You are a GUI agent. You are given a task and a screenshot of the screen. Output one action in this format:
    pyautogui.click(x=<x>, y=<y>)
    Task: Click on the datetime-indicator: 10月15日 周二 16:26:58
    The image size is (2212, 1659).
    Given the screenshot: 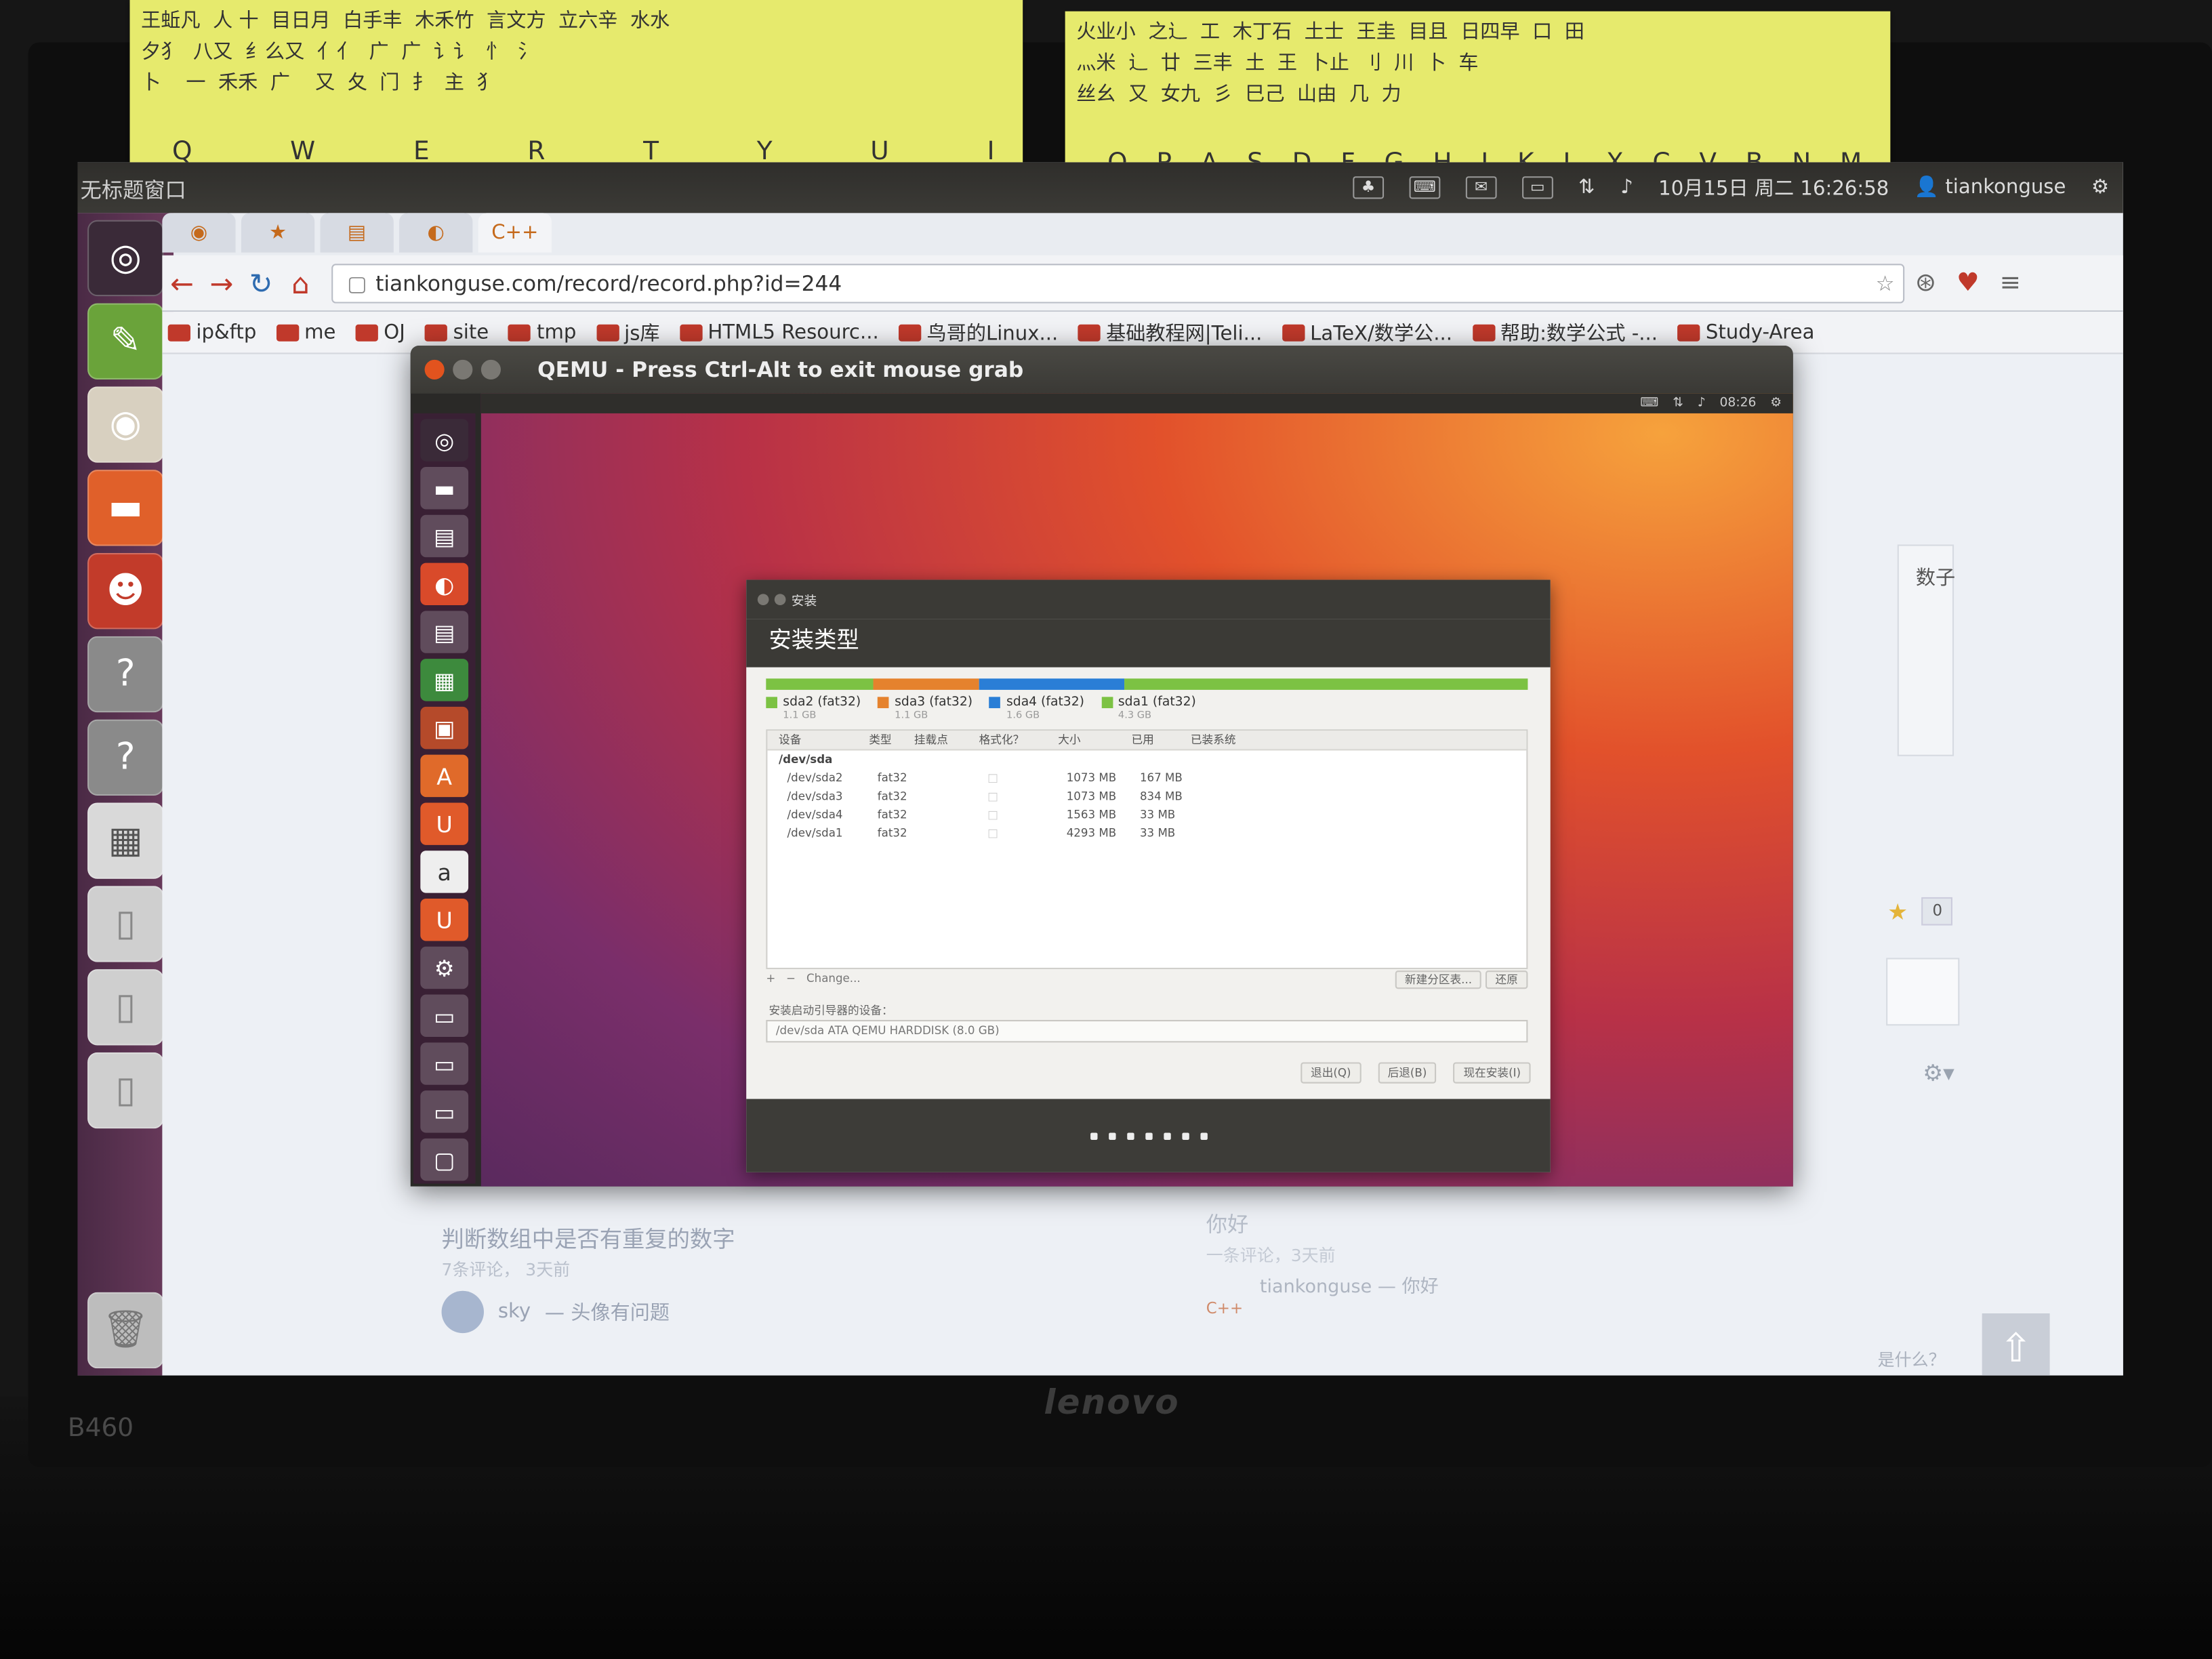 What is the action you would take?
    pyautogui.click(x=1774, y=188)
    